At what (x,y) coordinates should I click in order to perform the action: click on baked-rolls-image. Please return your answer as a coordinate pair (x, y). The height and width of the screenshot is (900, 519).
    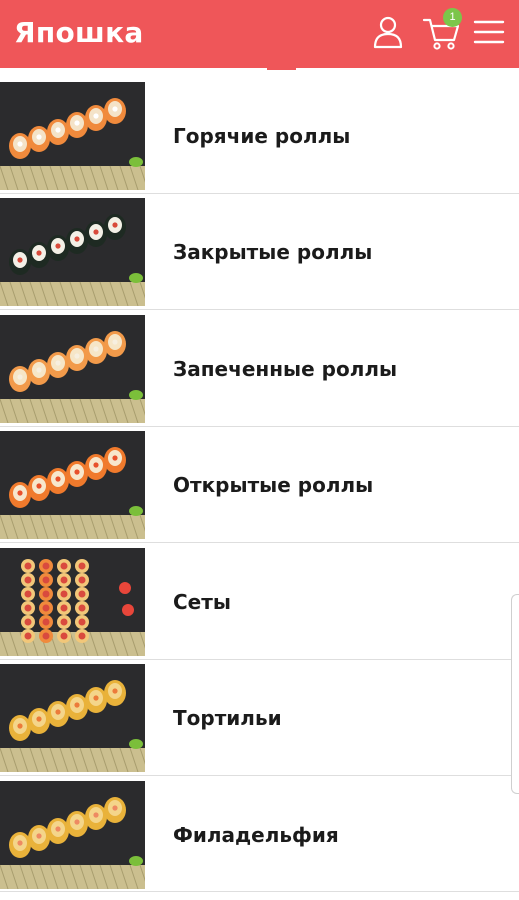
    Looking at the image, I should click on (72, 369).